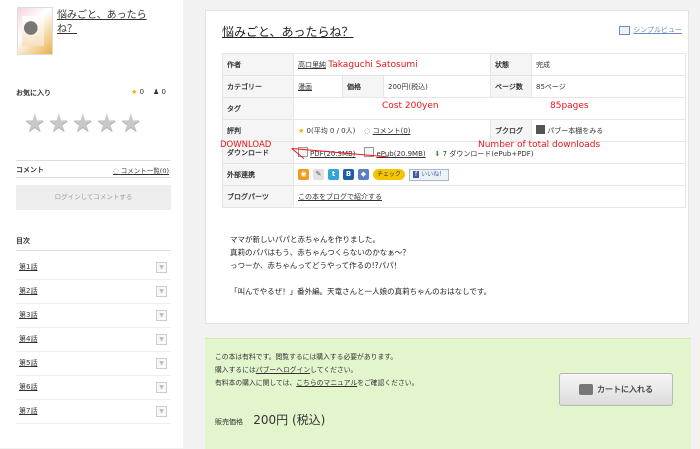 The width and height of the screenshot is (700, 449). What do you see at coordinates (539, 145) in the screenshot?
I see `downloads-count-annotation: Number of total downloads` at bounding box center [539, 145].